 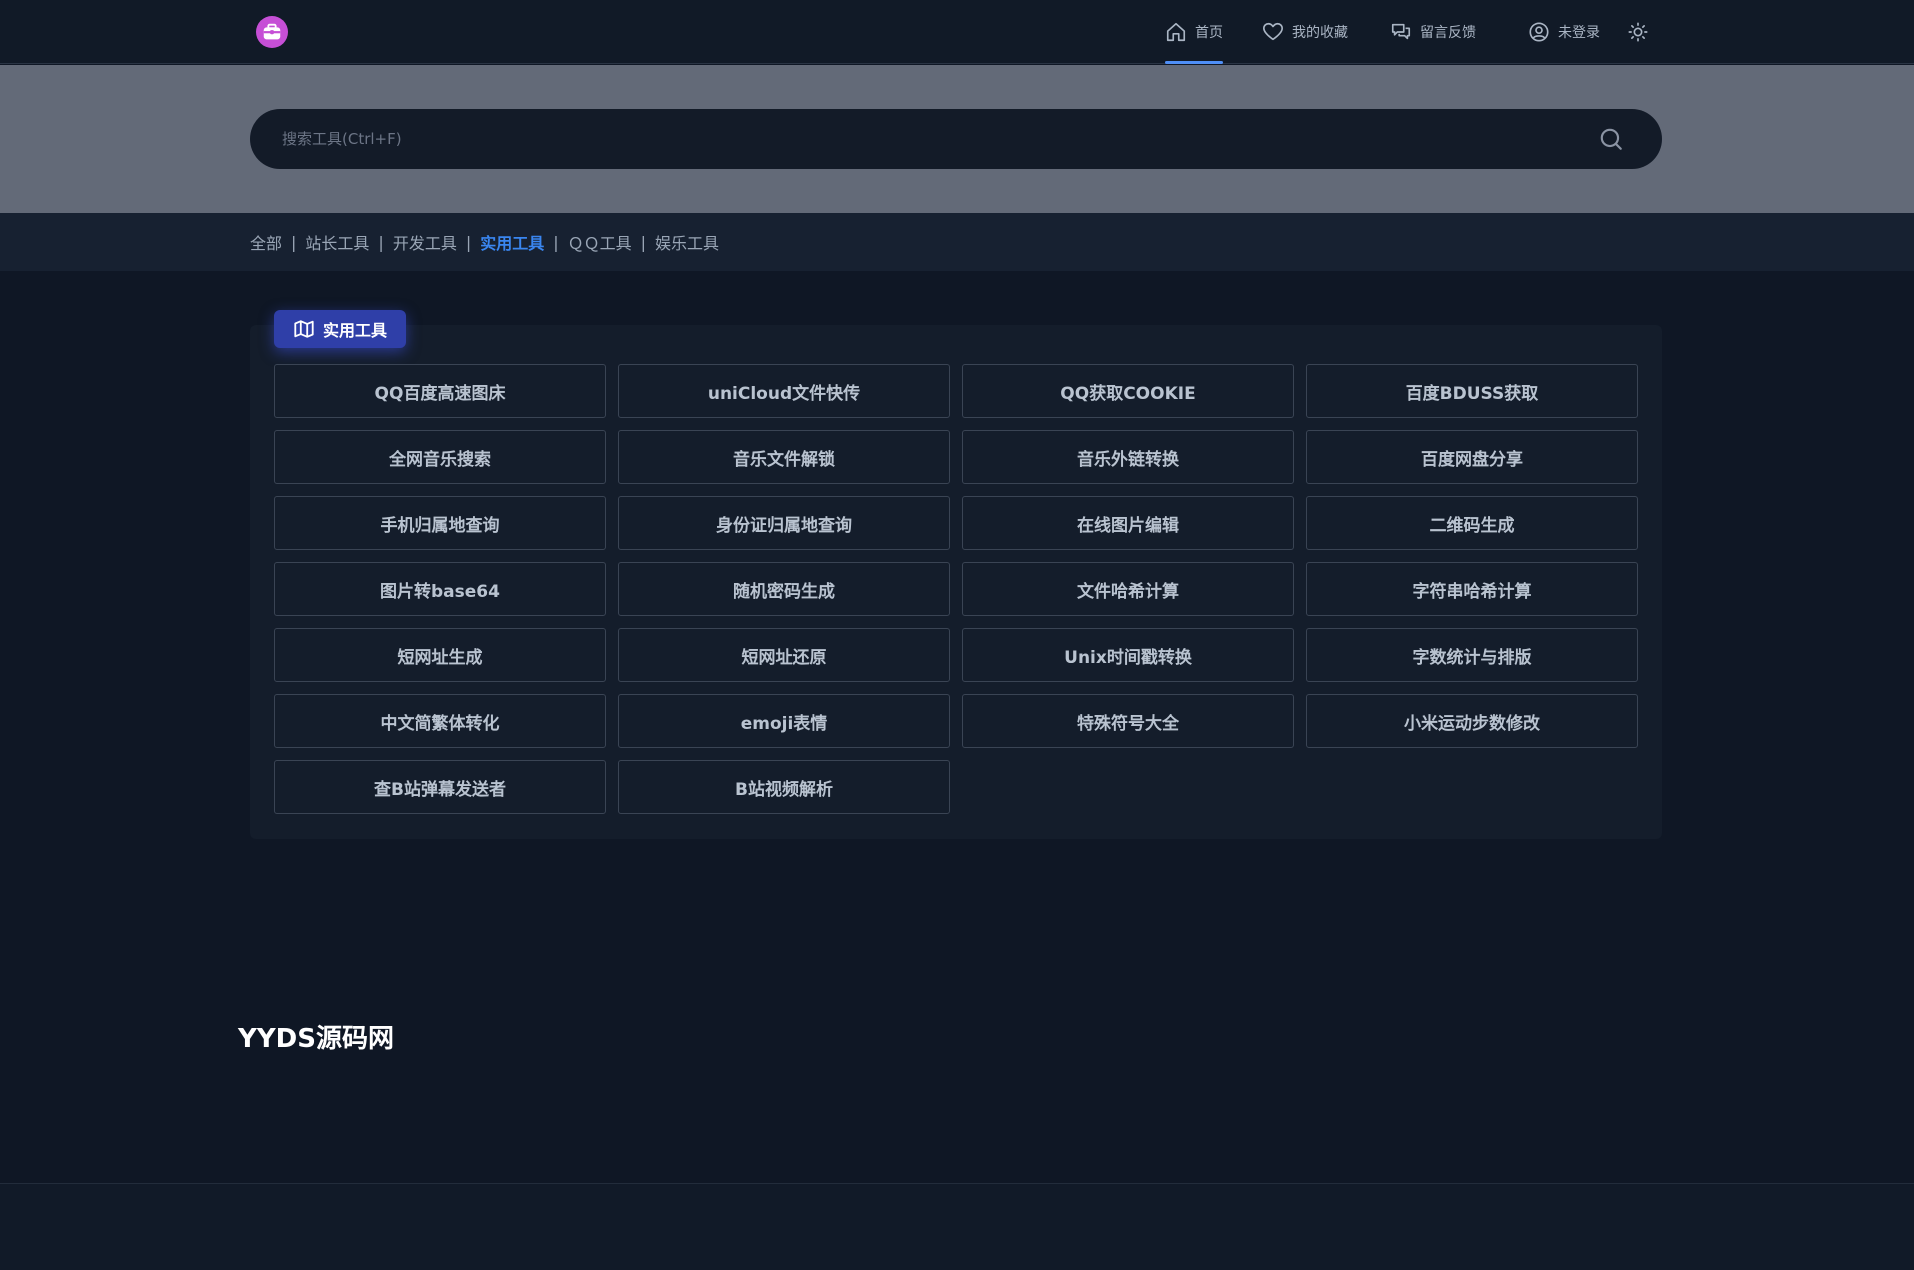 I want to click on tool-button: 文件哈希计算, so click(x=1128, y=589).